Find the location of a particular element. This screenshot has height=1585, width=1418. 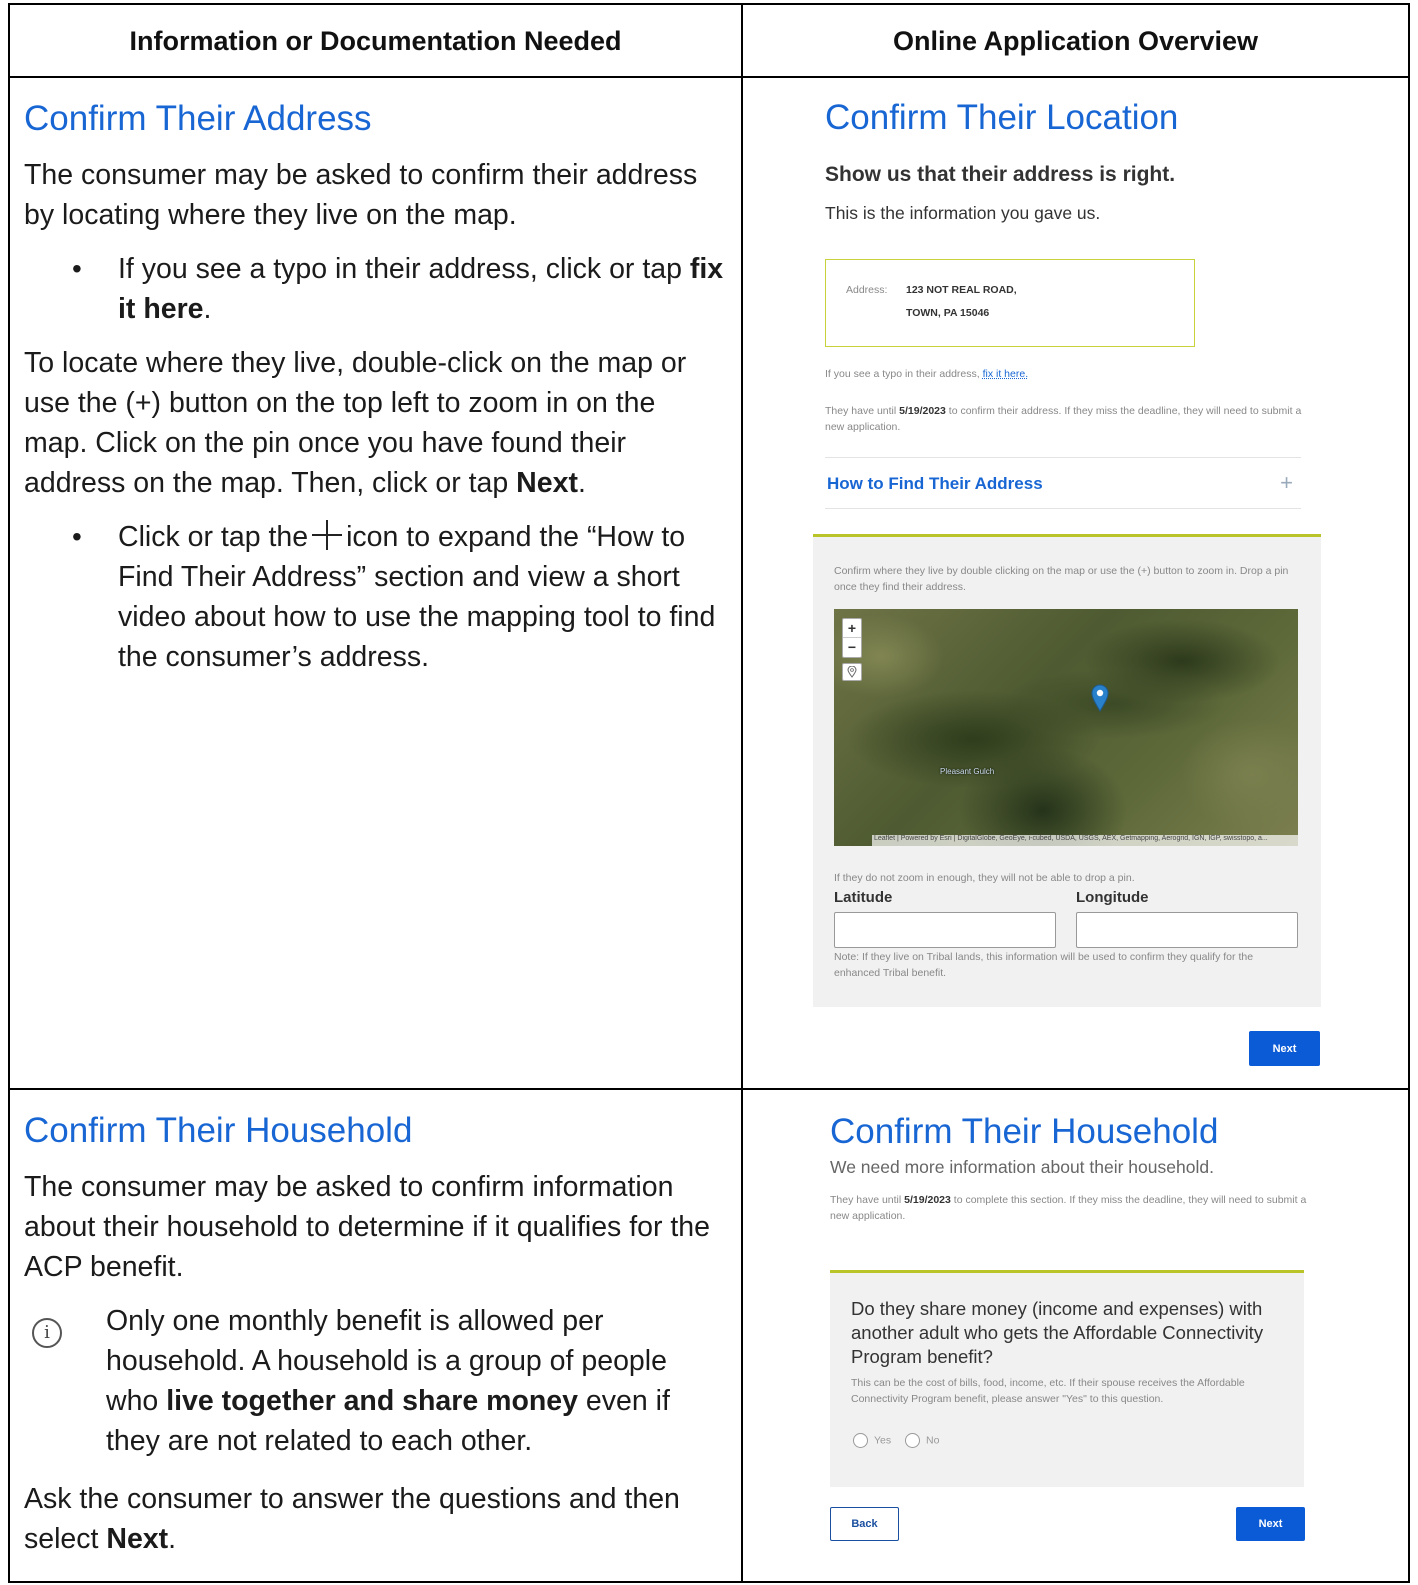

household-section-title: Confirm Their Household is located at coordinates (218, 1130).